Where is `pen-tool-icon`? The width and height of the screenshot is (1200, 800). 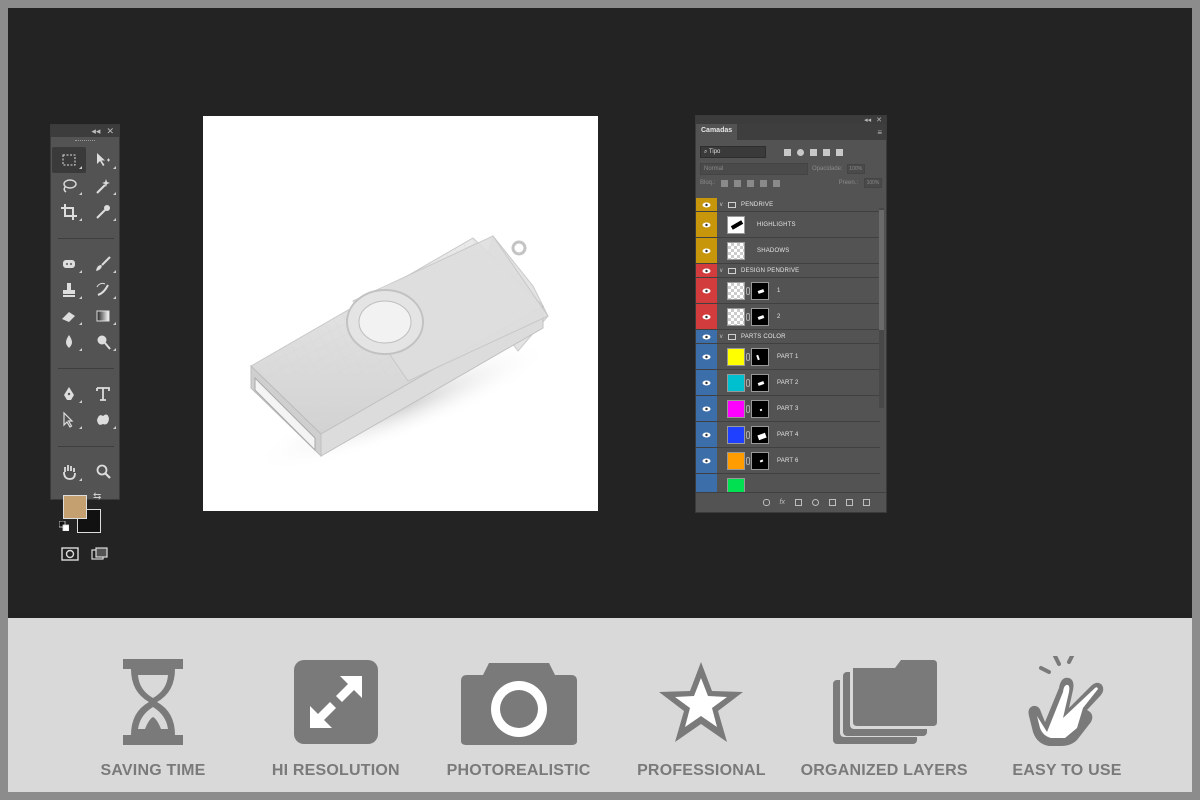
pen-tool-icon is located at coordinates (69, 394).